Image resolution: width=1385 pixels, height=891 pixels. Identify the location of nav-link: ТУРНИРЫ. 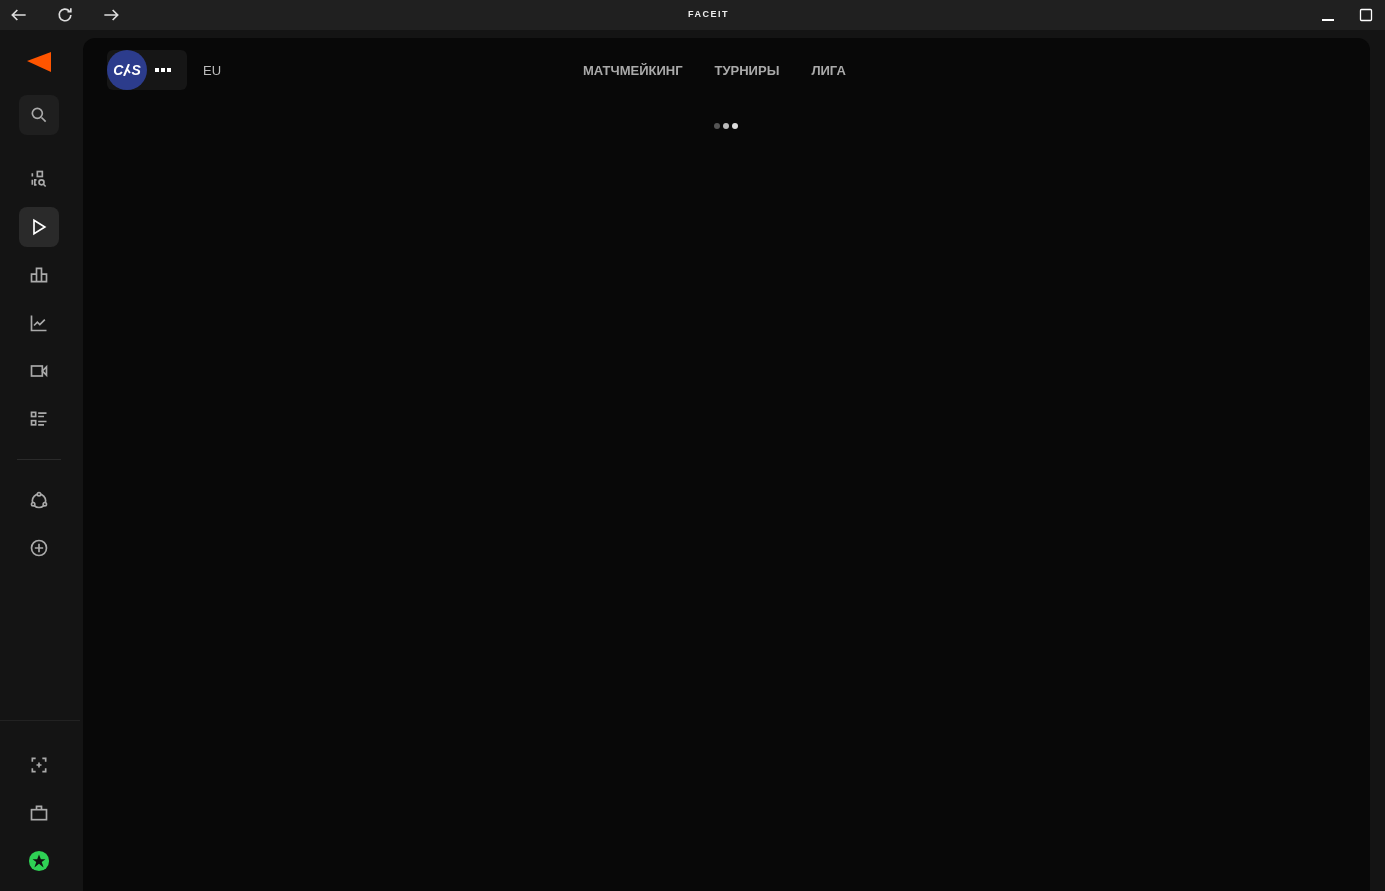
(747, 70).